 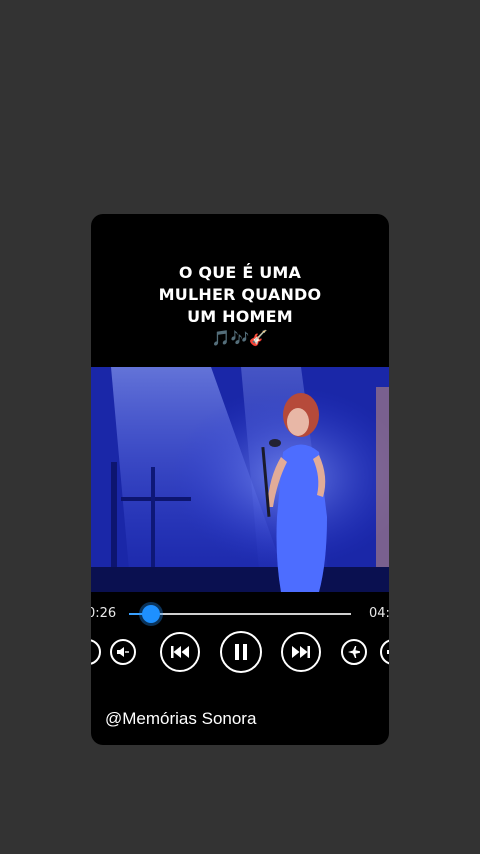 What do you see at coordinates (240, 614) in the screenshot?
I see `seek-bar` at bounding box center [240, 614].